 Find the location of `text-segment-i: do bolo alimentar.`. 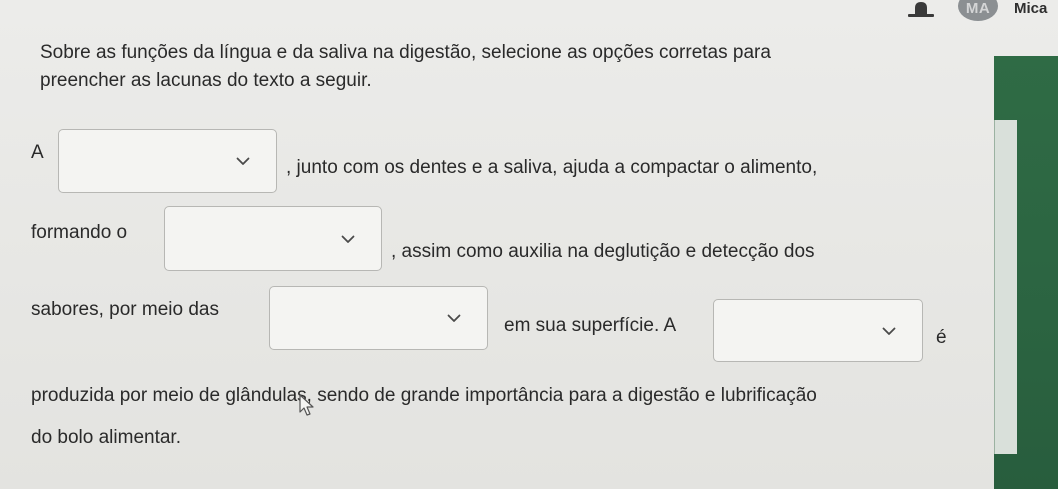

text-segment-i: do bolo alimentar. is located at coordinates (106, 437).